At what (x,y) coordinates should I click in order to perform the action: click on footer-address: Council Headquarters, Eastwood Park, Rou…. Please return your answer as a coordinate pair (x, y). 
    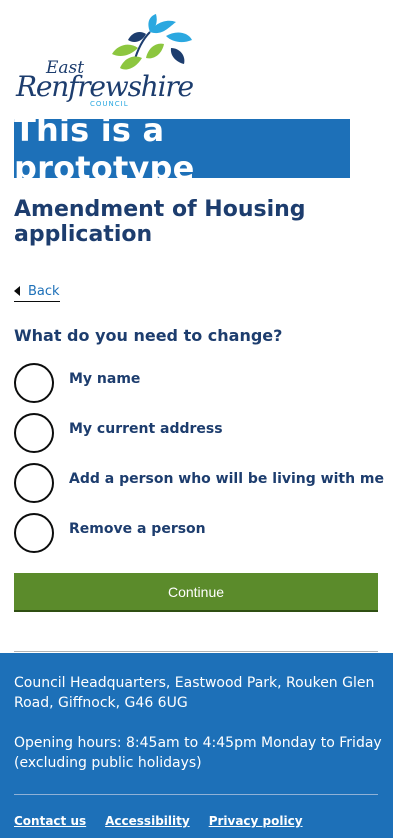
    Looking at the image, I should click on (194, 693).